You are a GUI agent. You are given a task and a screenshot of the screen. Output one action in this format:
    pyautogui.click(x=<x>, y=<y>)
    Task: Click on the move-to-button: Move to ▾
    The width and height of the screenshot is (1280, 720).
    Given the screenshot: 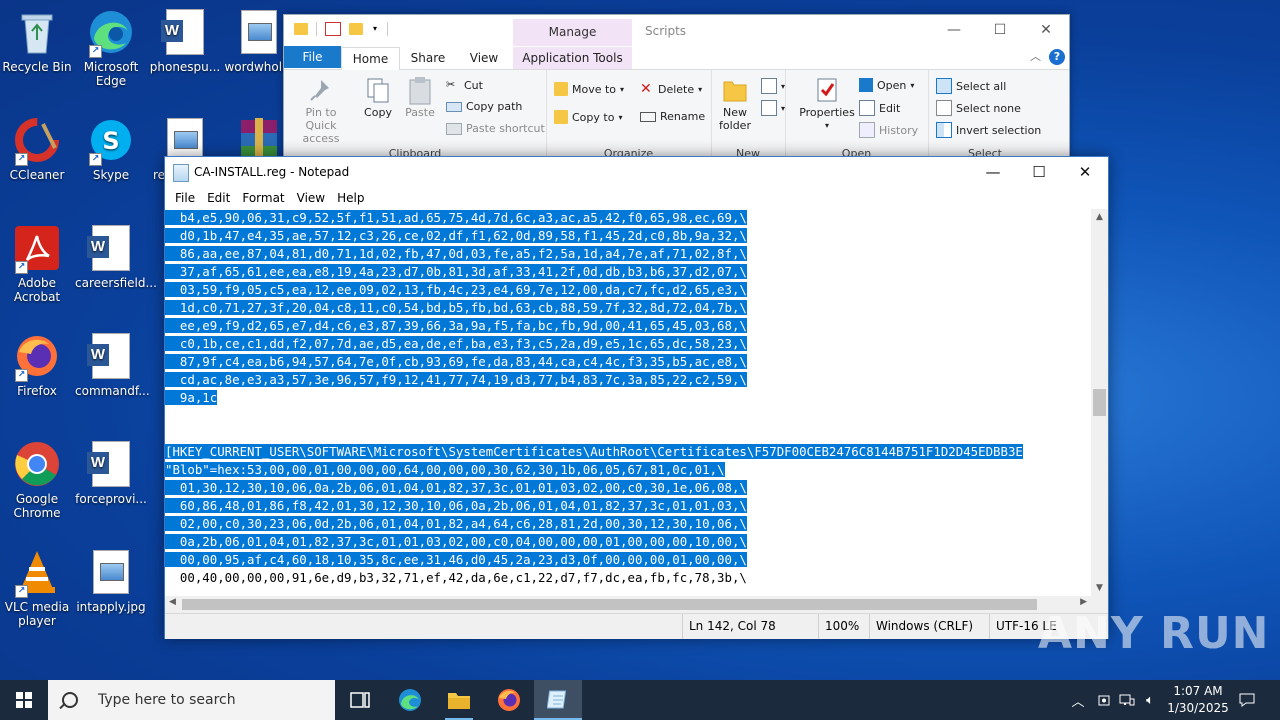 What is the action you would take?
    pyautogui.click(x=589, y=89)
    